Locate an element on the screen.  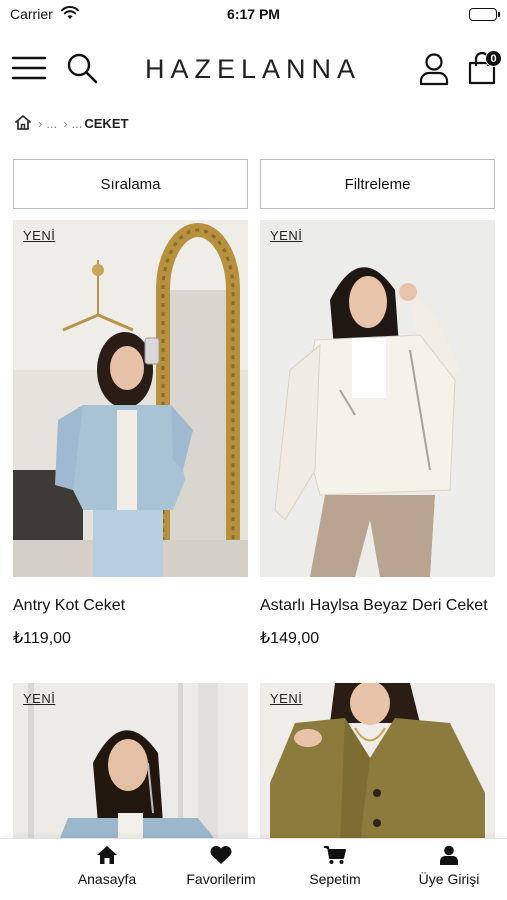
cart-button: 0 is located at coordinates (484, 68).